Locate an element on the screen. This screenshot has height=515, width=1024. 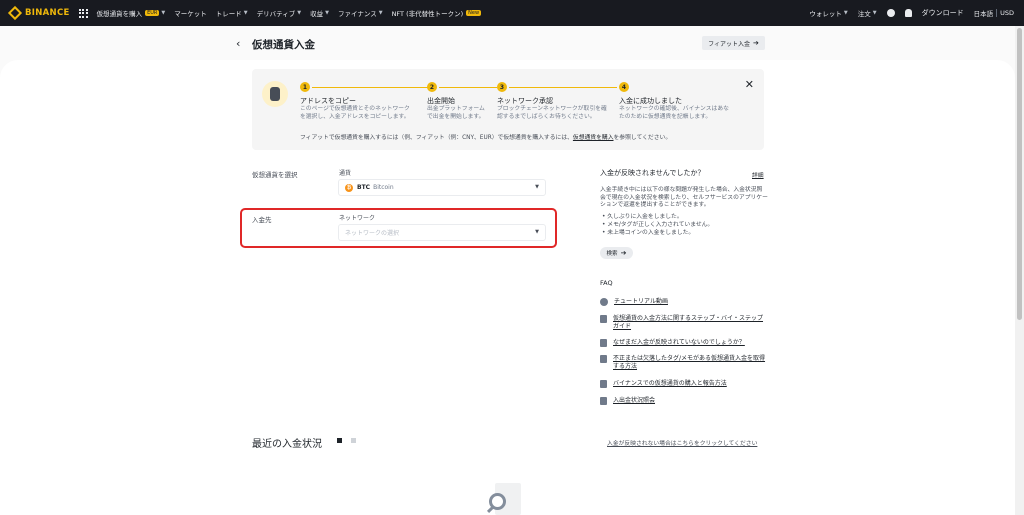
page-title: 仮想通貨入金 is located at coordinates (283, 45).